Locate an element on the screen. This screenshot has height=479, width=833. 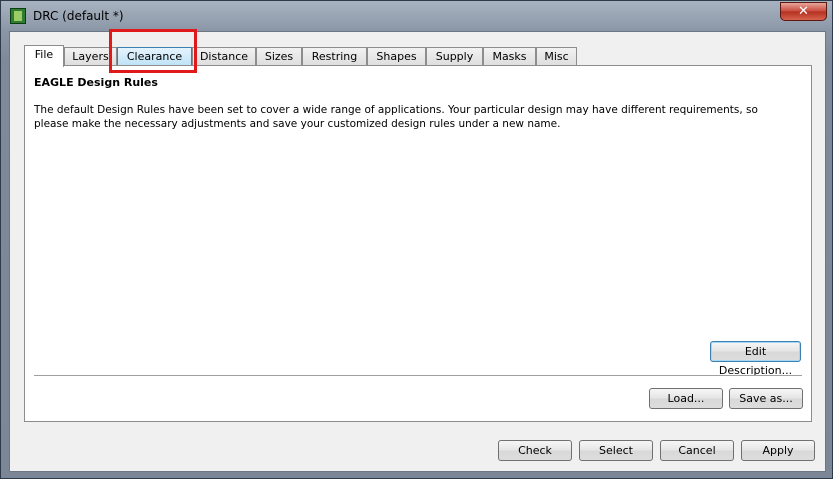
tab-sizes: Sizes is located at coordinates (279, 56).